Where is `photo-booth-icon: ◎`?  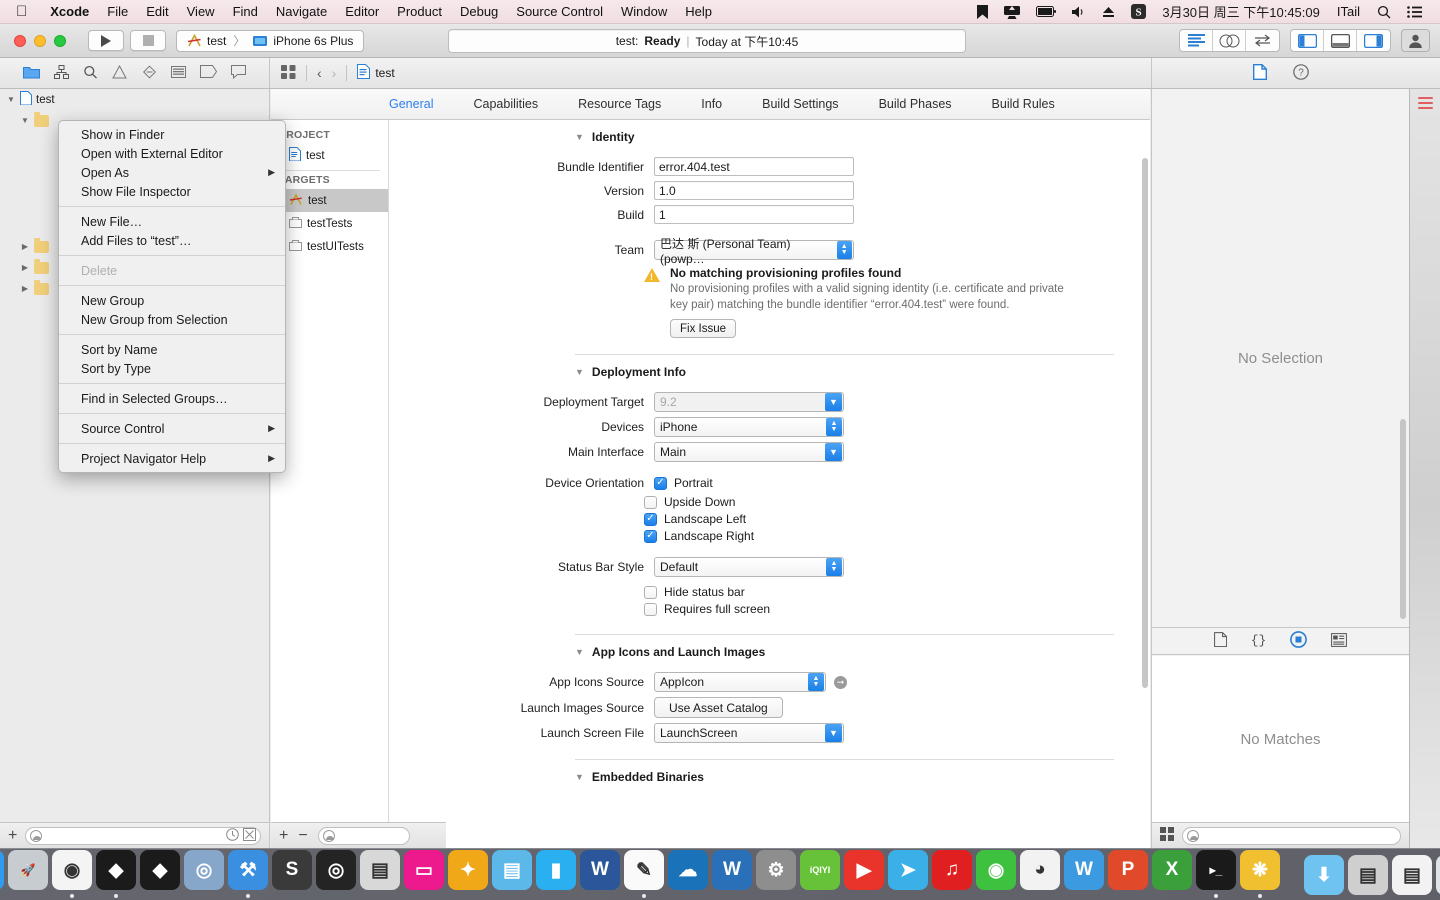 photo-booth-icon: ◎ is located at coordinates (336, 870).